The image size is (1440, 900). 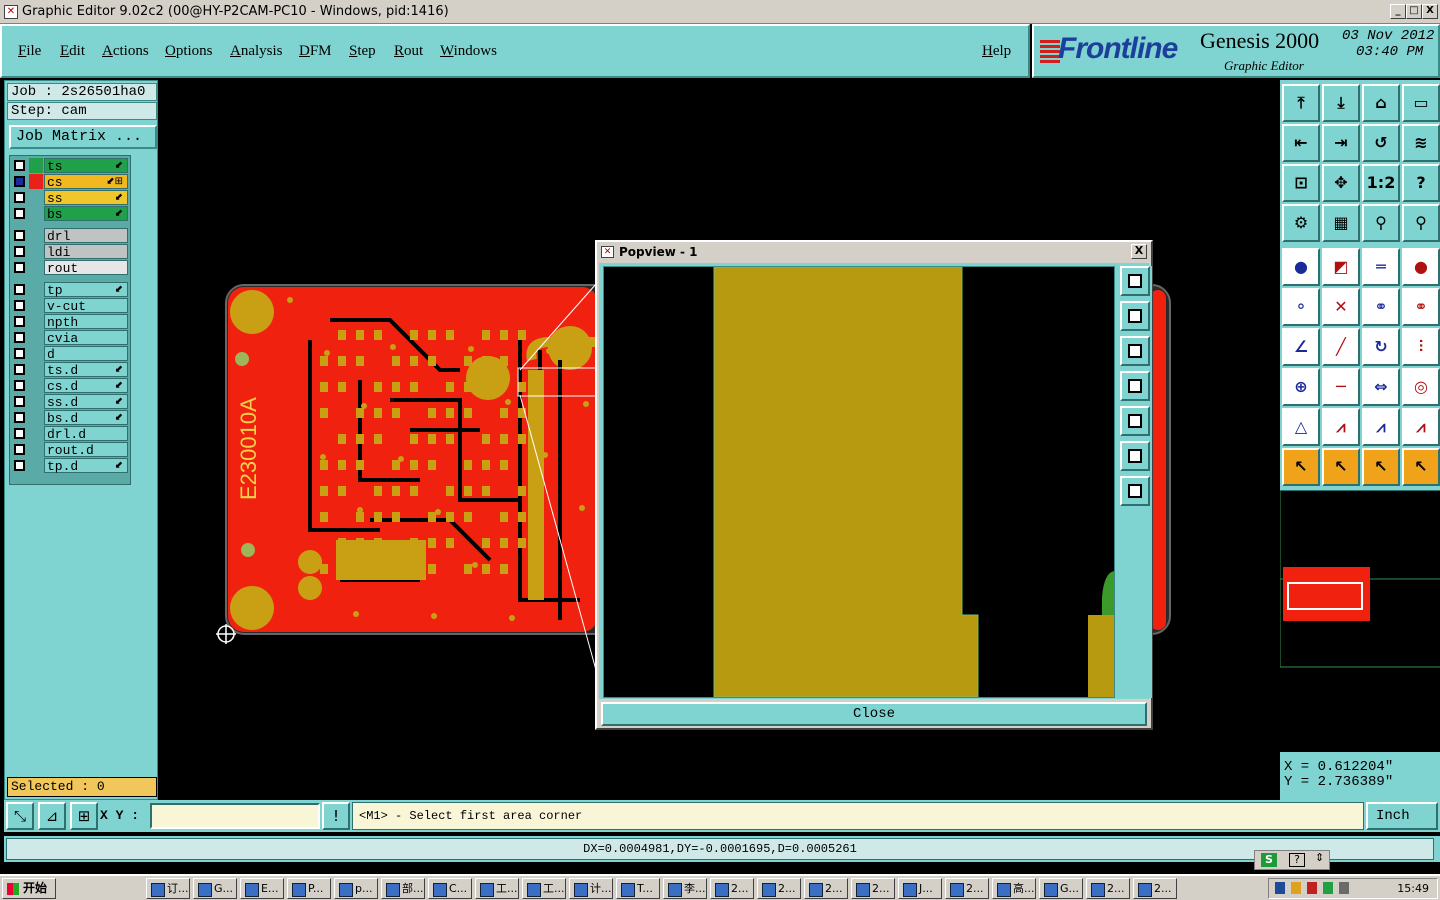 What do you see at coordinates (86, 450) in the screenshot?
I see `layer-name: rout.d` at bounding box center [86, 450].